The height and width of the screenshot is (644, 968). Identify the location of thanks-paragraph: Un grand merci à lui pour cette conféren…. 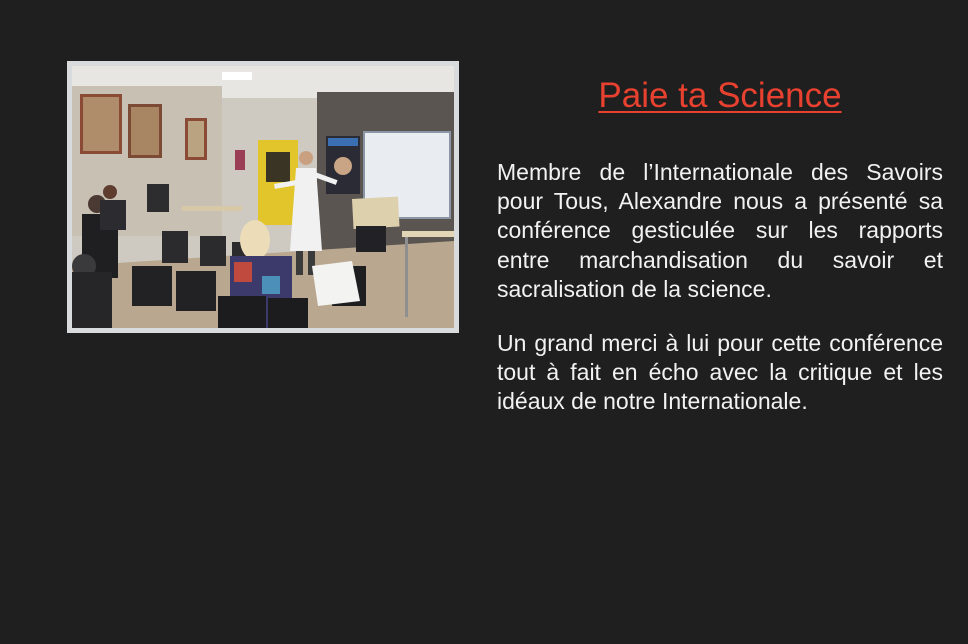
(720, 372).